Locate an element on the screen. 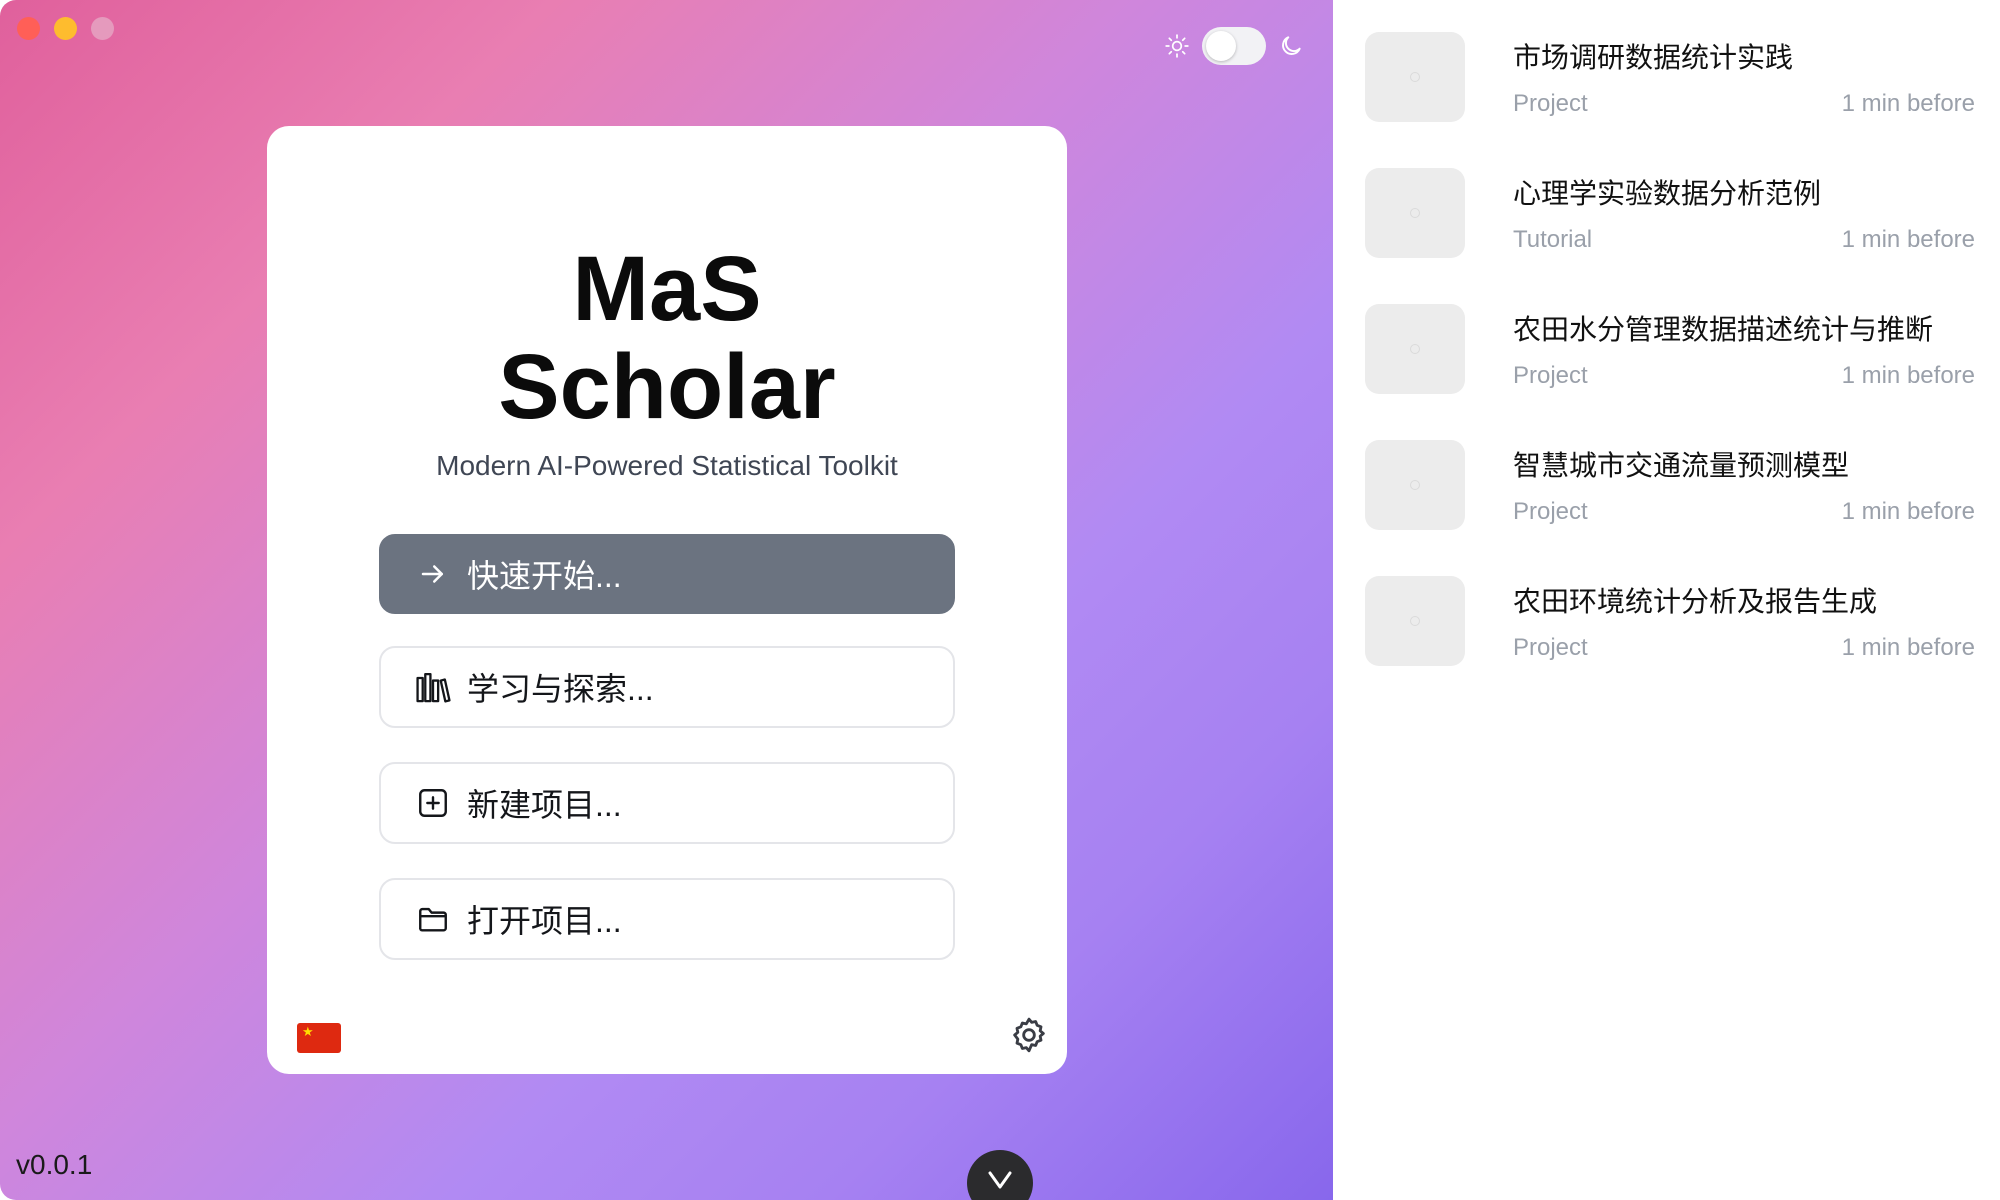 The width and height of the screenshot is (2000, 1200). recent-item: 心理学实验数据分析范例 Tutorial 1 min before is located at coordinates (1670, 213).